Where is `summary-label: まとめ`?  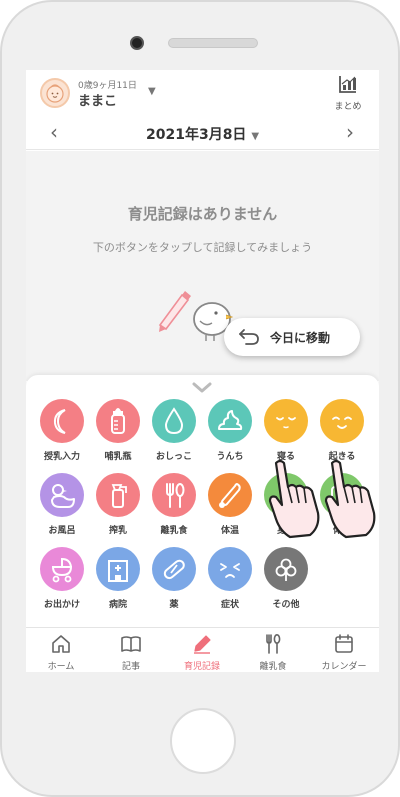
summary-label: まとめ is located at coordinates (348, 107).